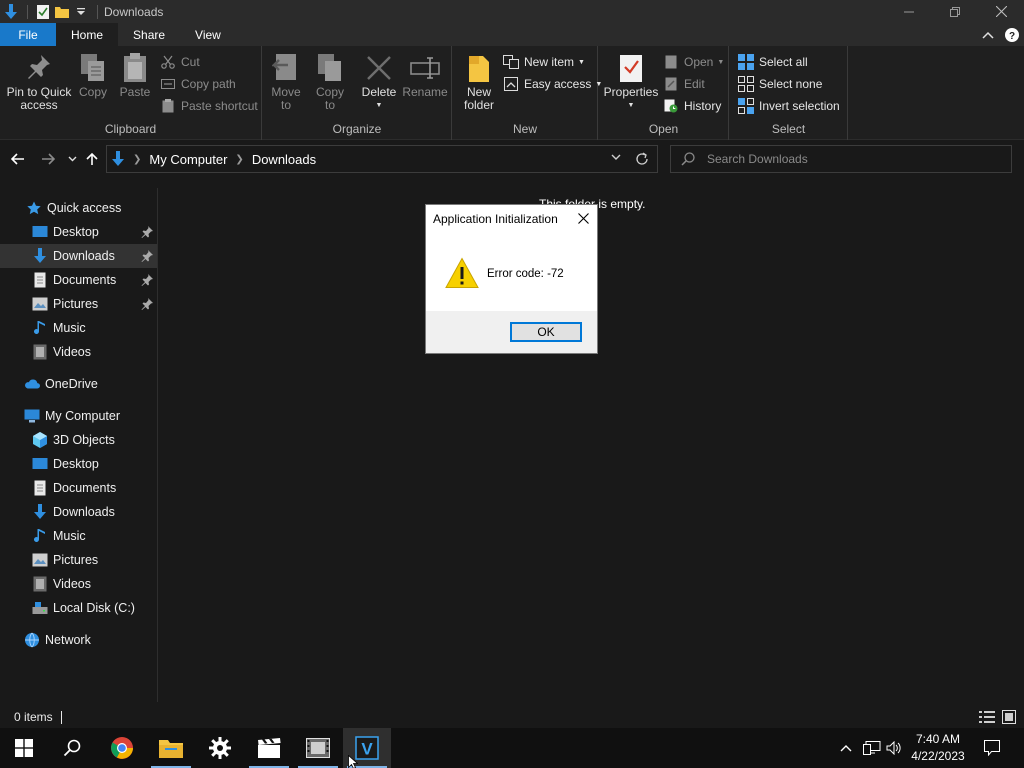  I want to click on customize-dropdown-icon, so click(80, 11).